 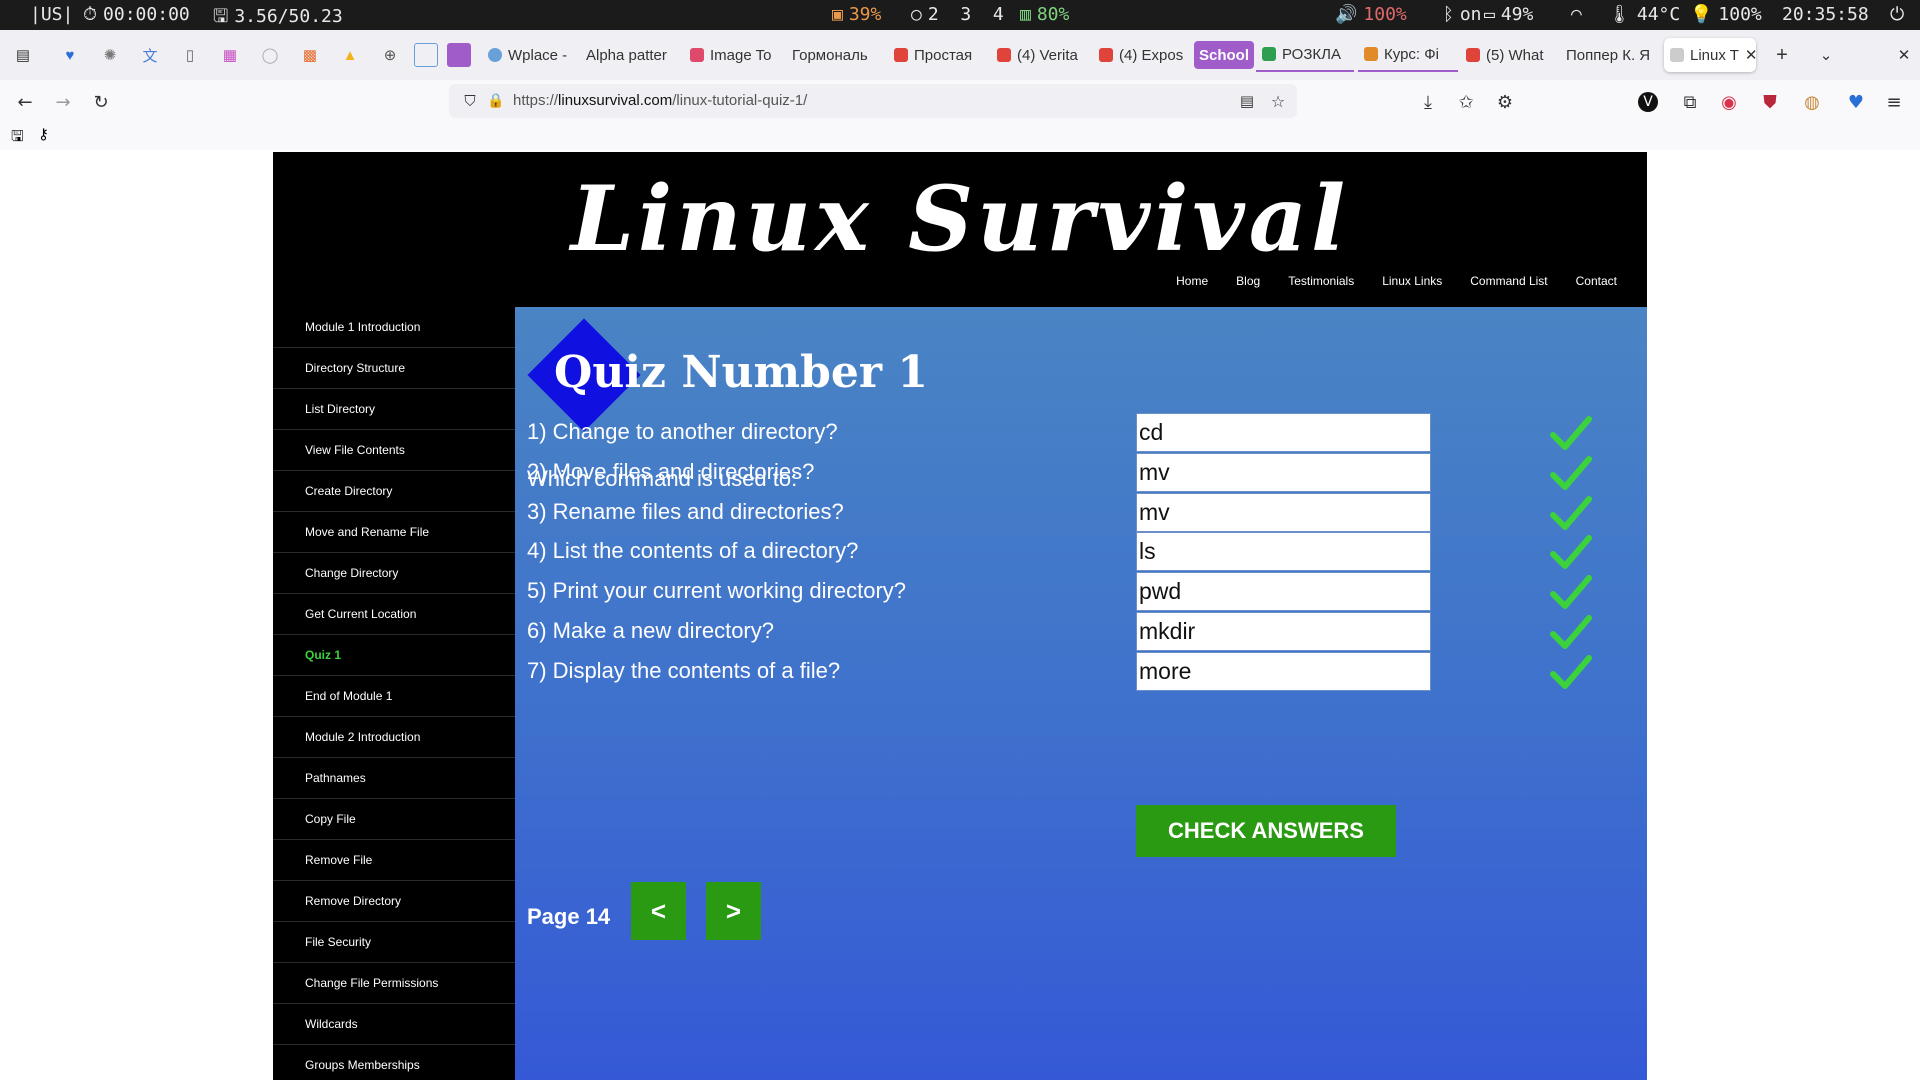 I want to click on tab-simple: Простая, so click(x=935, y=55).